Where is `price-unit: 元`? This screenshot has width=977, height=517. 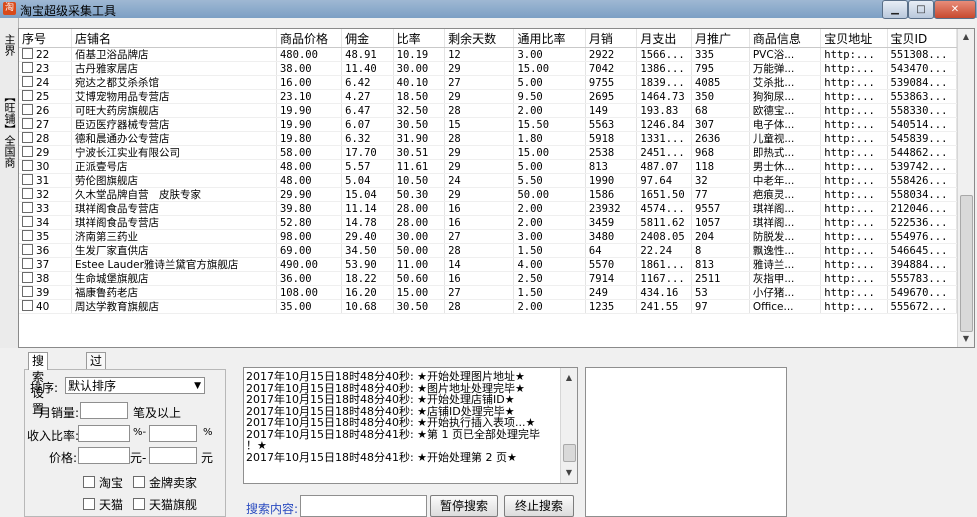 price-unit: 元 is located at coordinates (207, 458).